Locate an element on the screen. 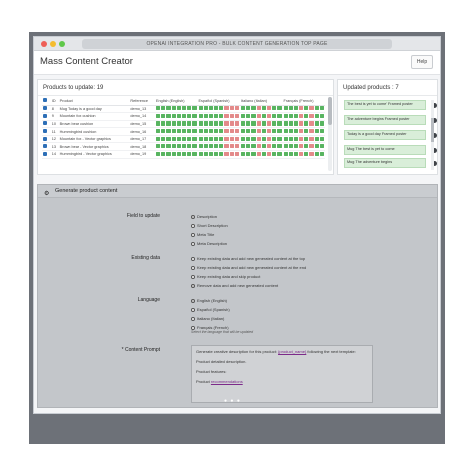  table-row: 11 Hummingbird cushion demo_16 is located at coordinates (183, 131).